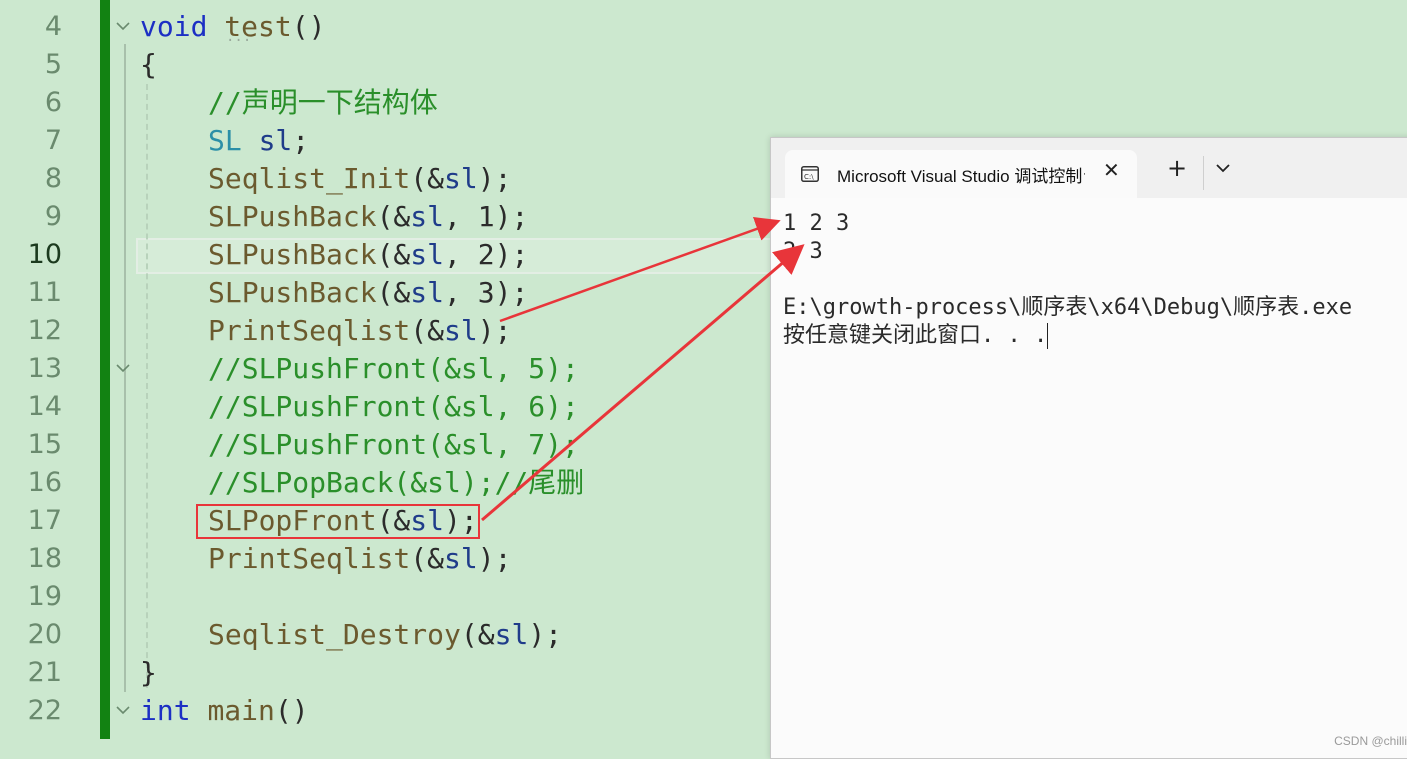 This screenshot has width=1407, height=759. I want to click on code-text: Seqlist_Destroy(&sl);, so click(385, 635).